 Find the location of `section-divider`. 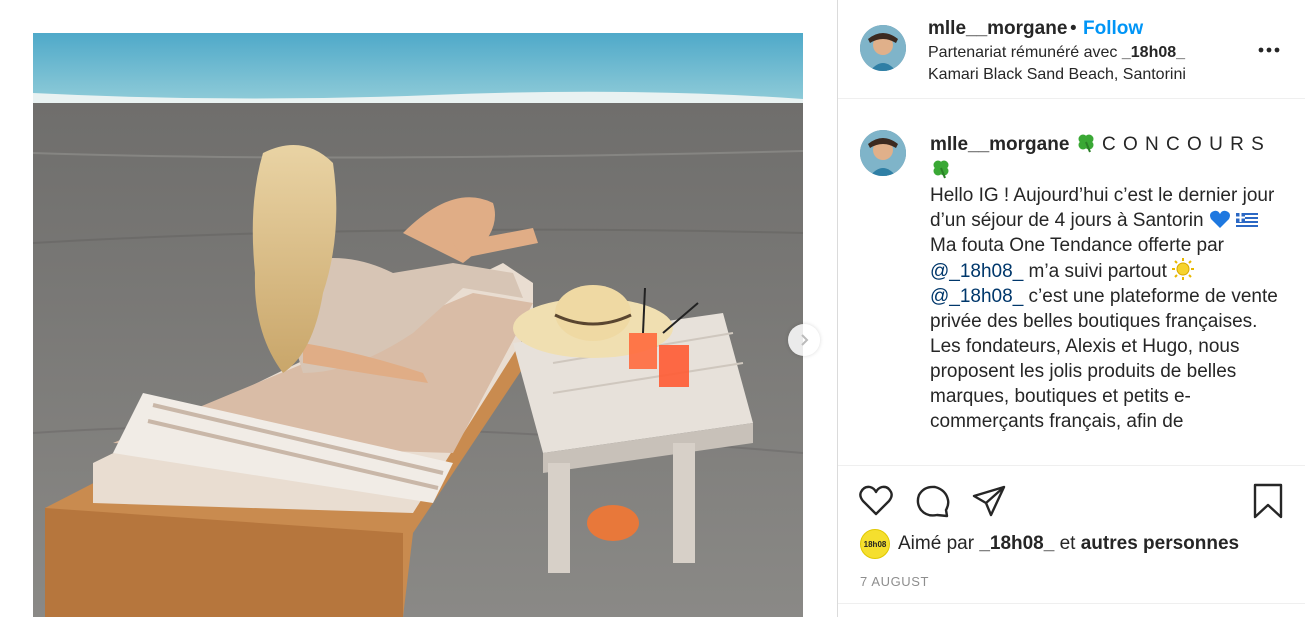

section-divider is located at coordinates (1071, 603).